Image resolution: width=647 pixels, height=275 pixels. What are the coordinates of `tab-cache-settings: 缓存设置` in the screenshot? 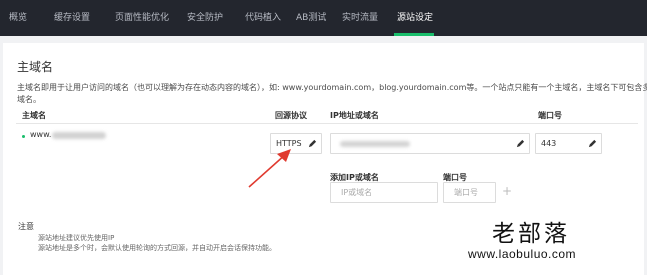 It's located at (72, 18).